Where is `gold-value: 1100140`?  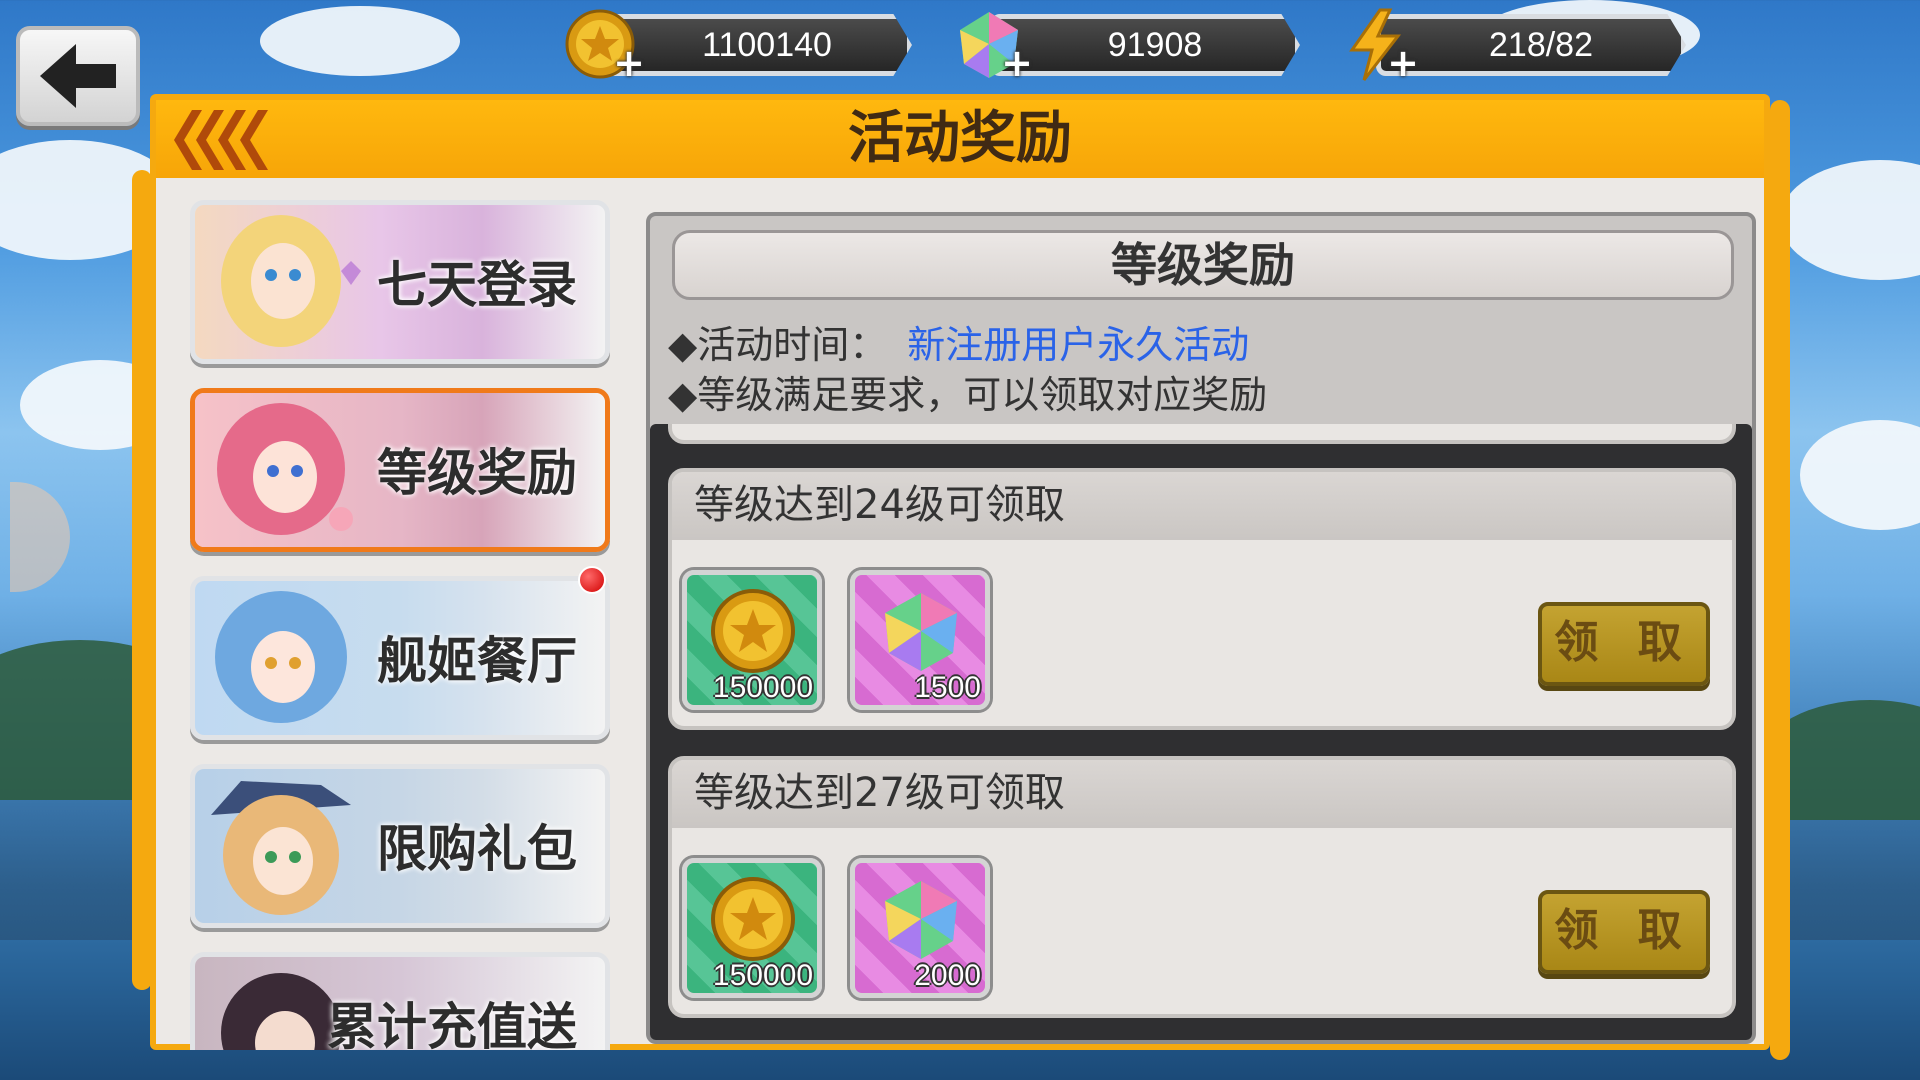
gold-value: 1100140 is located at coordinates (767, 45).